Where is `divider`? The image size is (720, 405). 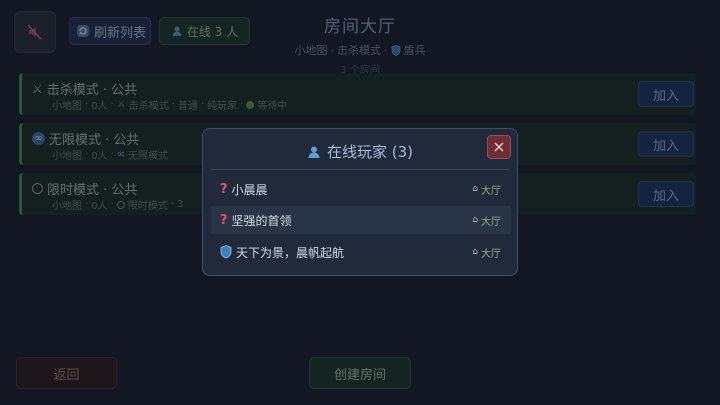
divider is located at coordinates (360, 169).